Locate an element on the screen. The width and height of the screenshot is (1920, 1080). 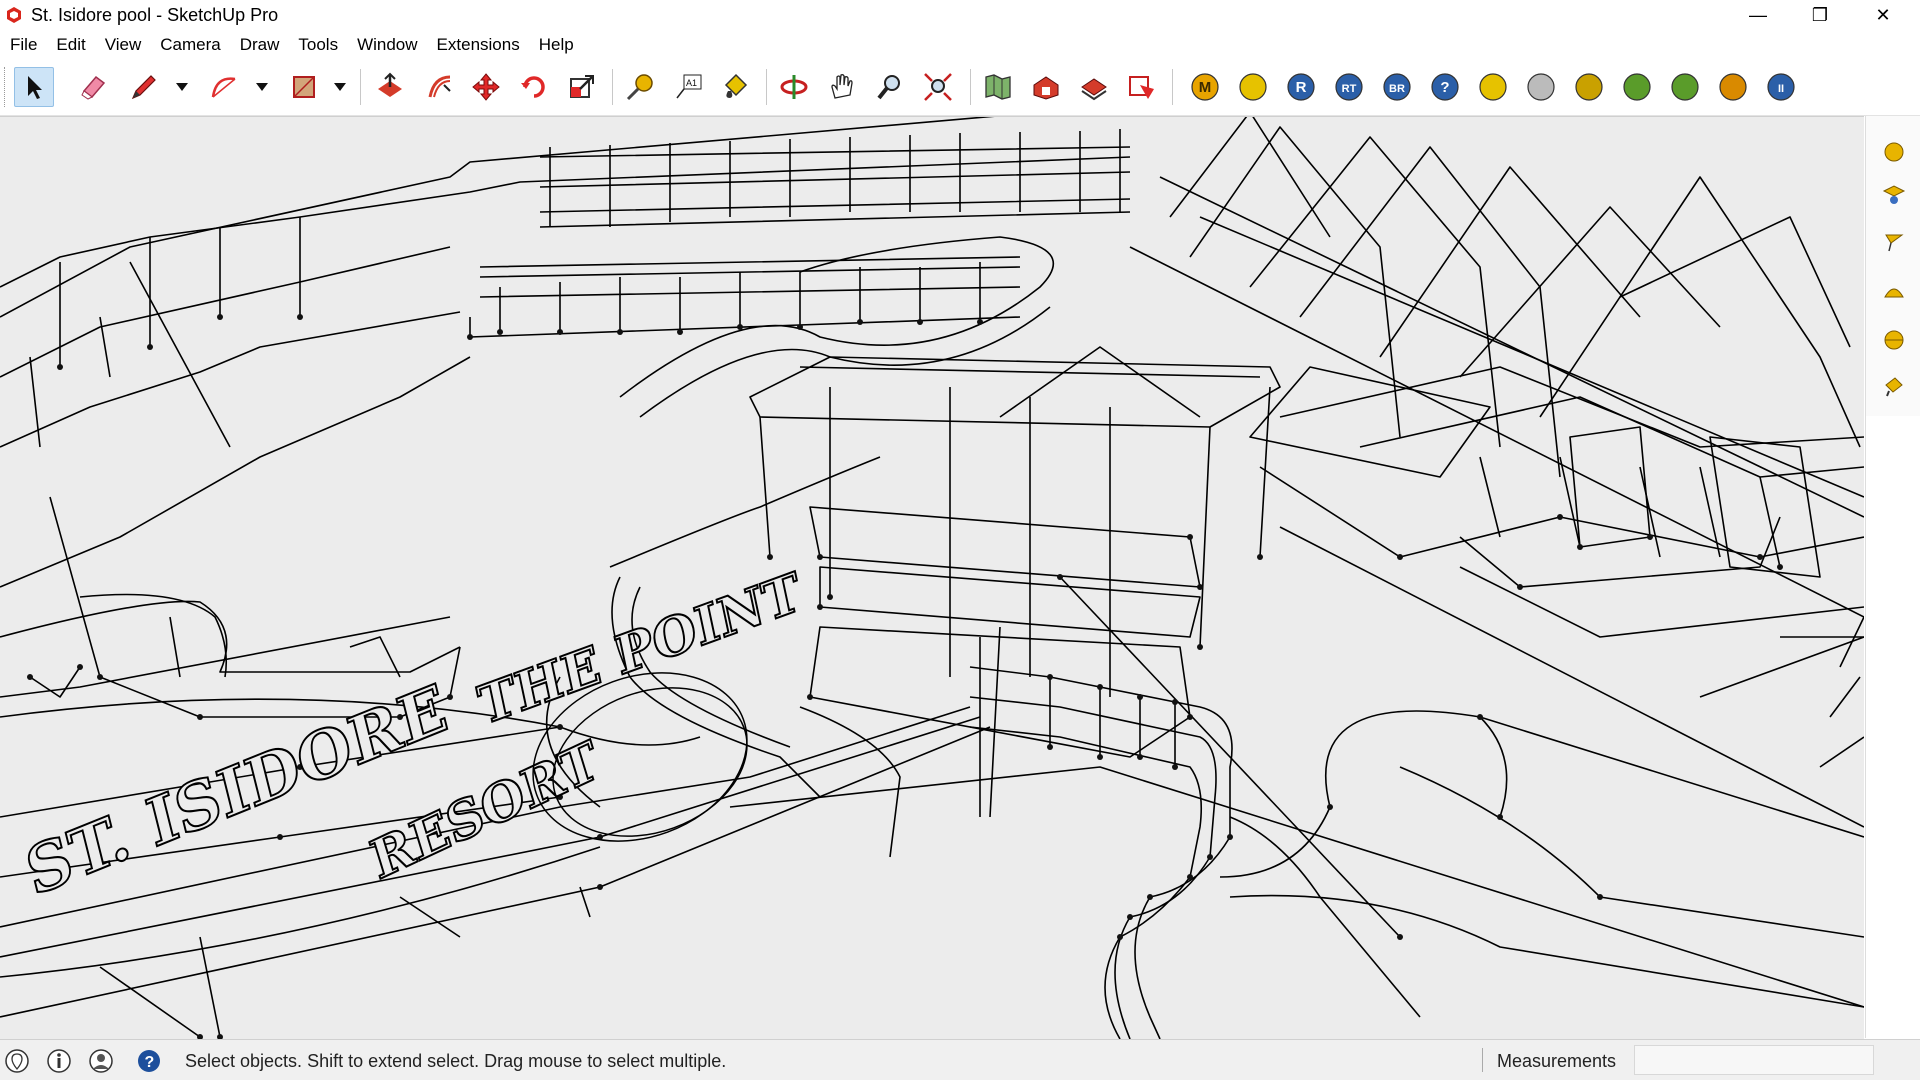
rotate-icon is located at coordinates (533, 87).